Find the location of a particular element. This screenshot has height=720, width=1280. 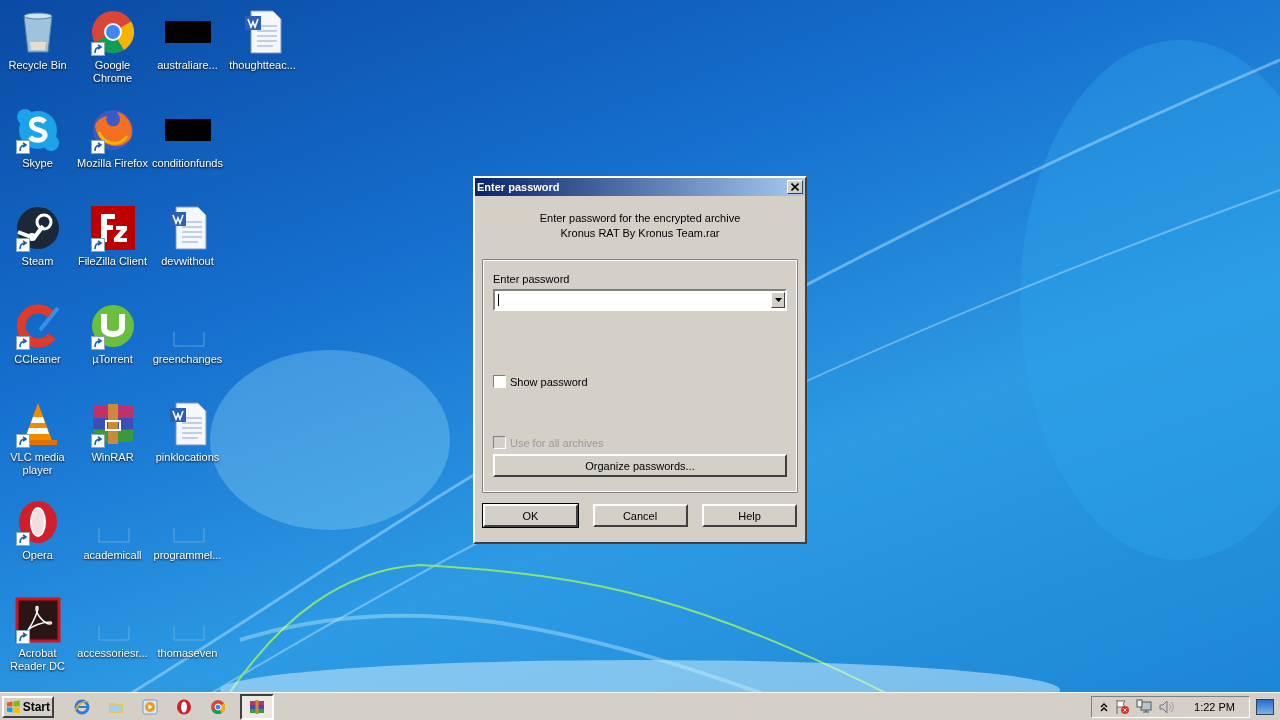

caret-icon is located at coordinates (778, 300).